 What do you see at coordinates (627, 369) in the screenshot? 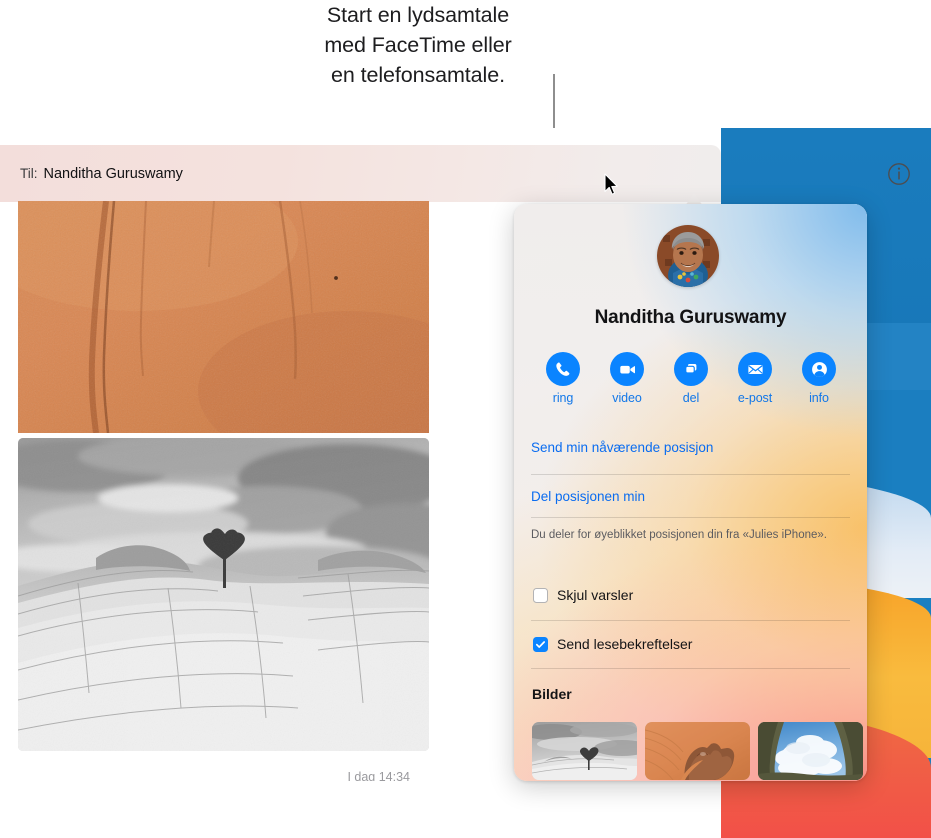
I see `video-camera-icon` at bounding box center [627, 369].